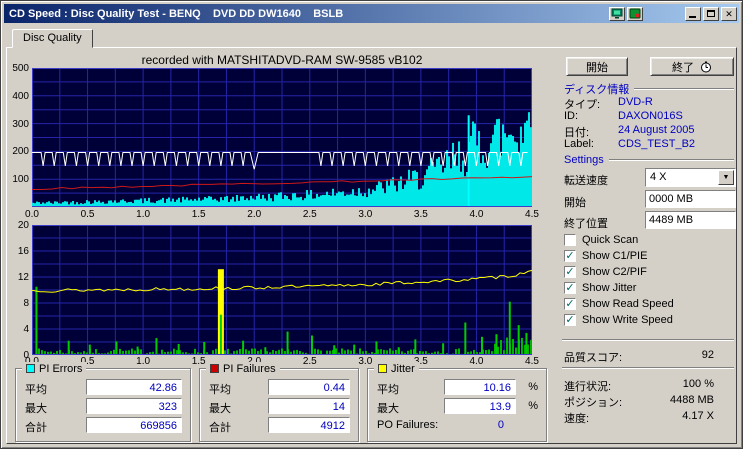 The height and width of the screenshot is (449, 743). Describe the element at coordinates (707, 355) in the screenshot. I see `quality-score-value: 92` at that location.